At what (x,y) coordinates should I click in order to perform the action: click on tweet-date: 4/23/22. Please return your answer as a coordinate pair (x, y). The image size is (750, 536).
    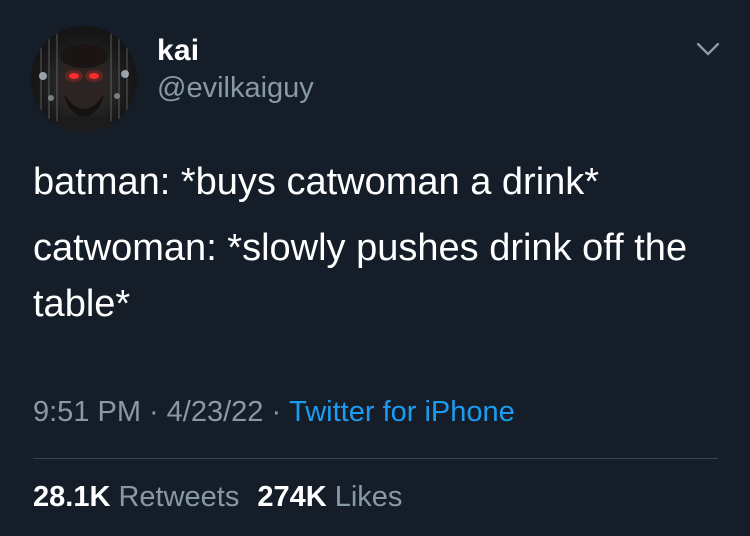
    Looking at the image, I should click on (215, 412).